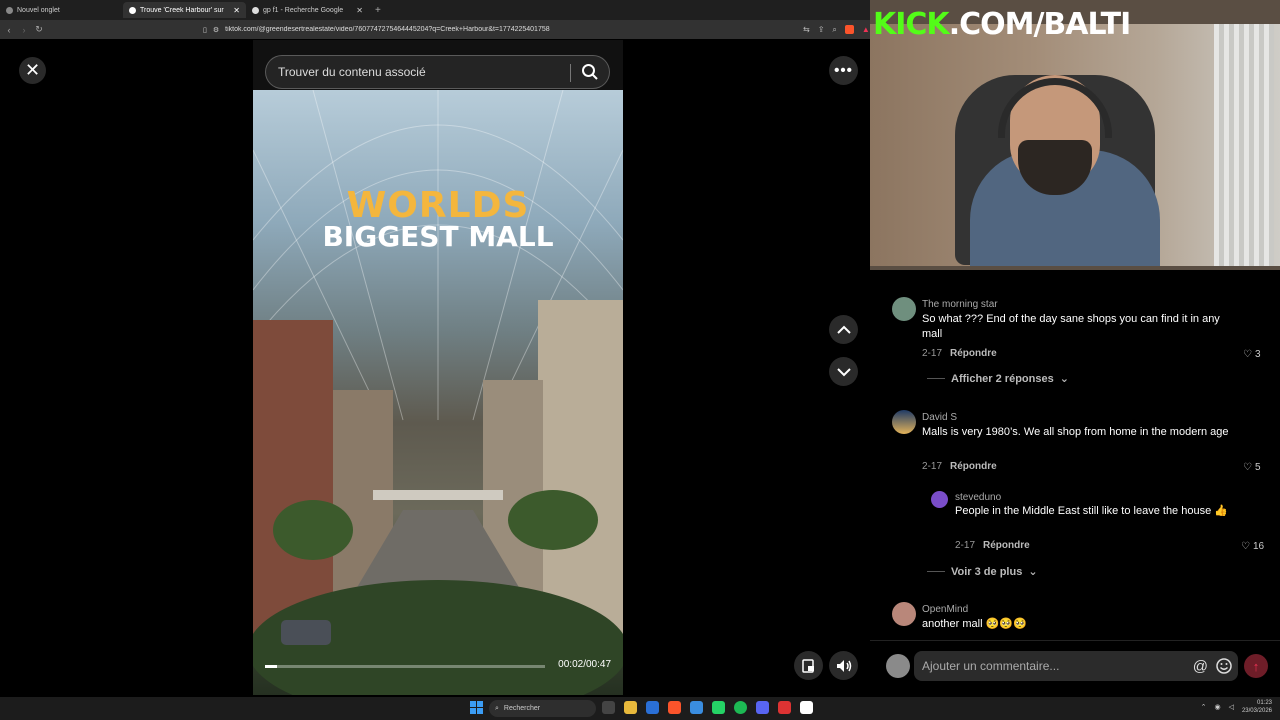 This screenshot has height=720, width=1280. Describe the element at coordinates (1264, 703) in the screenshot. I see `clock-time: 01:23` at that location.